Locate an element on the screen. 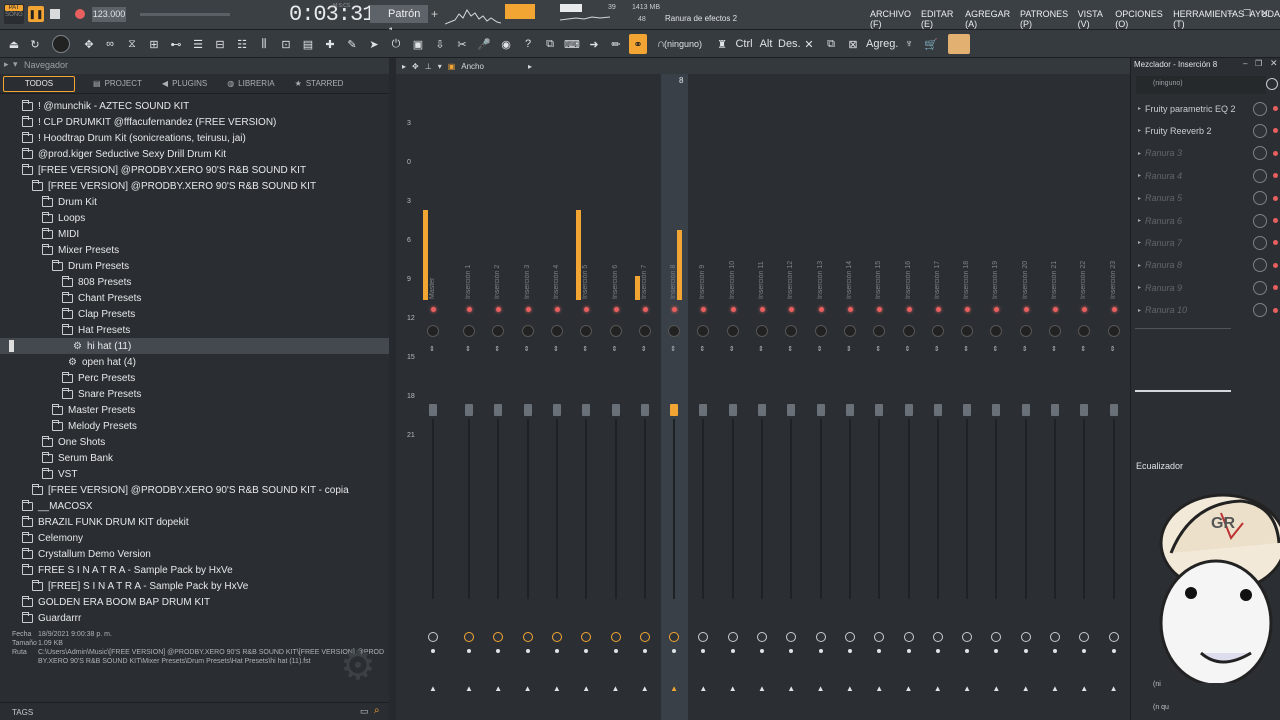 Image resolution: width=1280 pixels, height=720 pixels. mixer-menu-icon: ▾ is located at coordinates (440, 66).